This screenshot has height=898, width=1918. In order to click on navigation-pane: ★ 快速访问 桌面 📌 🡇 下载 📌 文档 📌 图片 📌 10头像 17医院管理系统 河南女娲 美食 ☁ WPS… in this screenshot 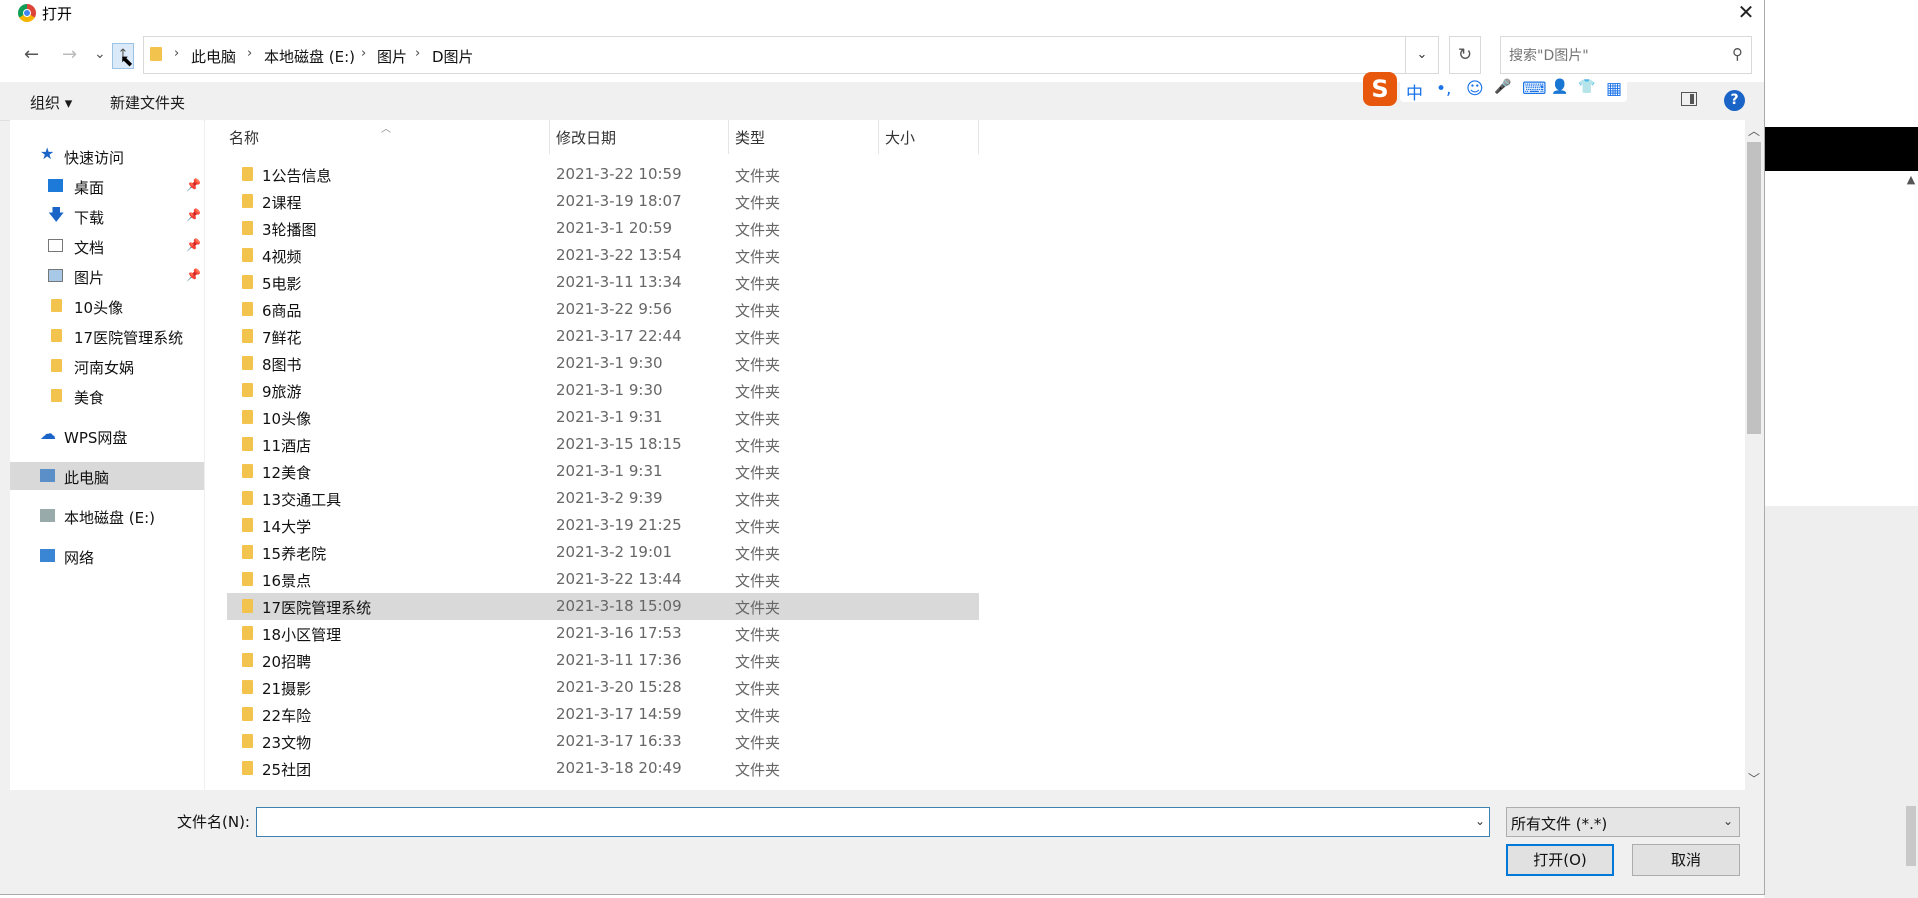, I will do `click(107, 455)`.